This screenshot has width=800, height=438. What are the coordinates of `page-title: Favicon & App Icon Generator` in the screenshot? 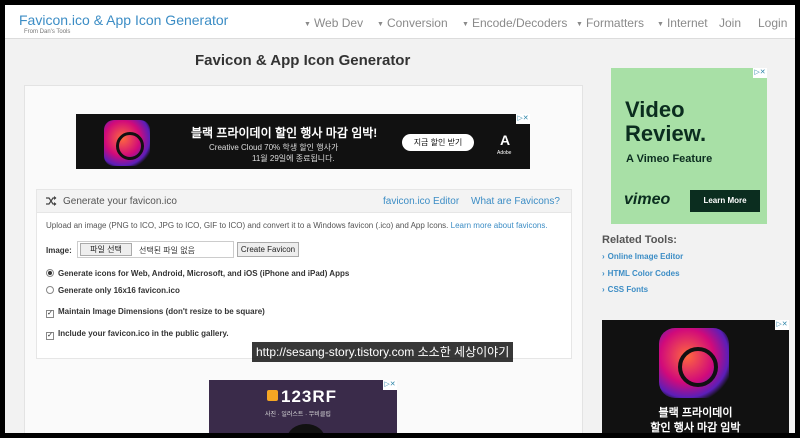 It's located at (303, 60).